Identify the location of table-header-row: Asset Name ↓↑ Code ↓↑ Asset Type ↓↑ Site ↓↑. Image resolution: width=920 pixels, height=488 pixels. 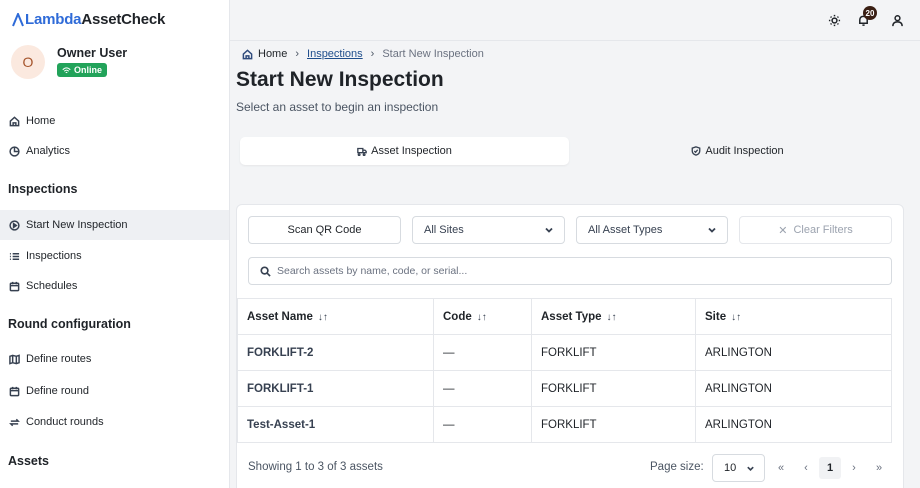
(564, 316).